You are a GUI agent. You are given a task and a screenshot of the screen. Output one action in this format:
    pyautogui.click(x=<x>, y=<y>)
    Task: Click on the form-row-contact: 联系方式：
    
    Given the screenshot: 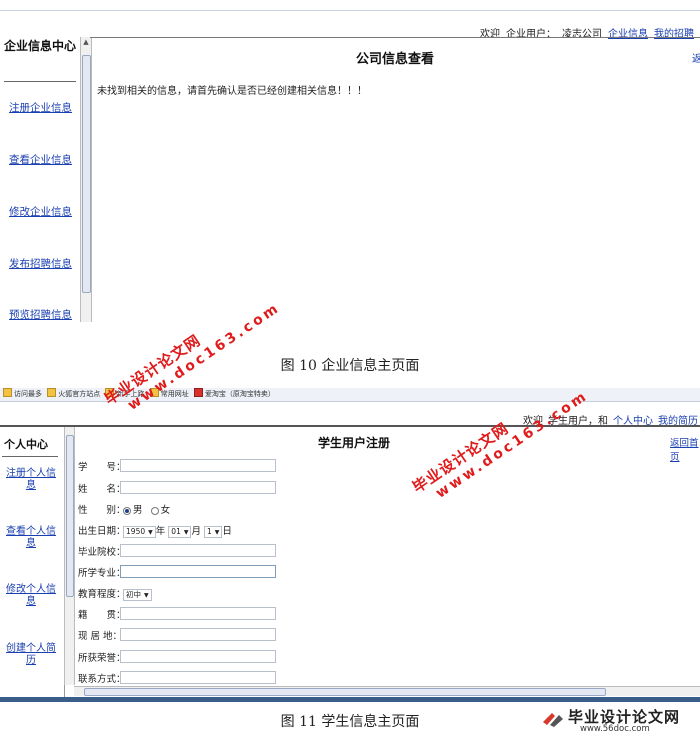 What is the action you would take?
    pyautogui.click(x=177, y=678)
    